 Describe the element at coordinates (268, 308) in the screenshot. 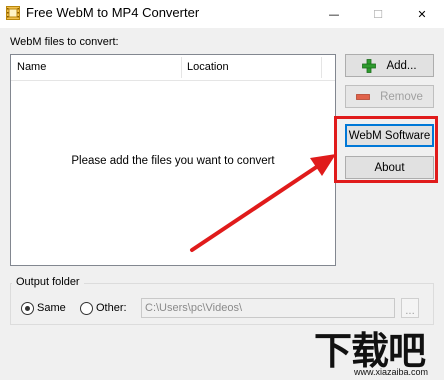

I see `output-path-input: C:\Users\pc\Videos\` at that location.